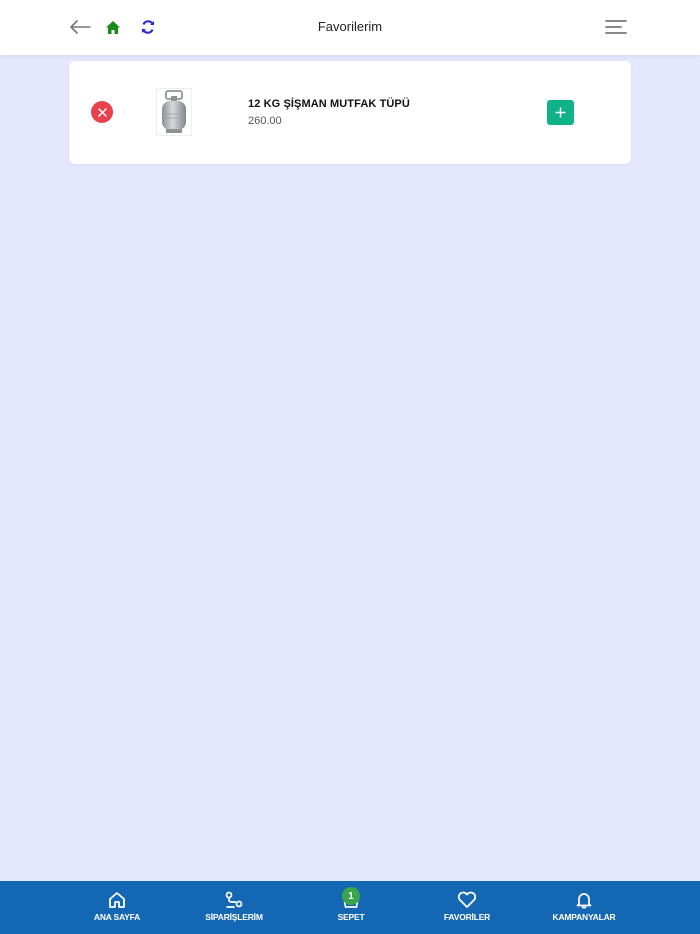 This screenshot has height=934, width=700. What do you see at coordinates (234, 899) in the screenshot?
I see `route-icon` at bounding box center [234, 899].